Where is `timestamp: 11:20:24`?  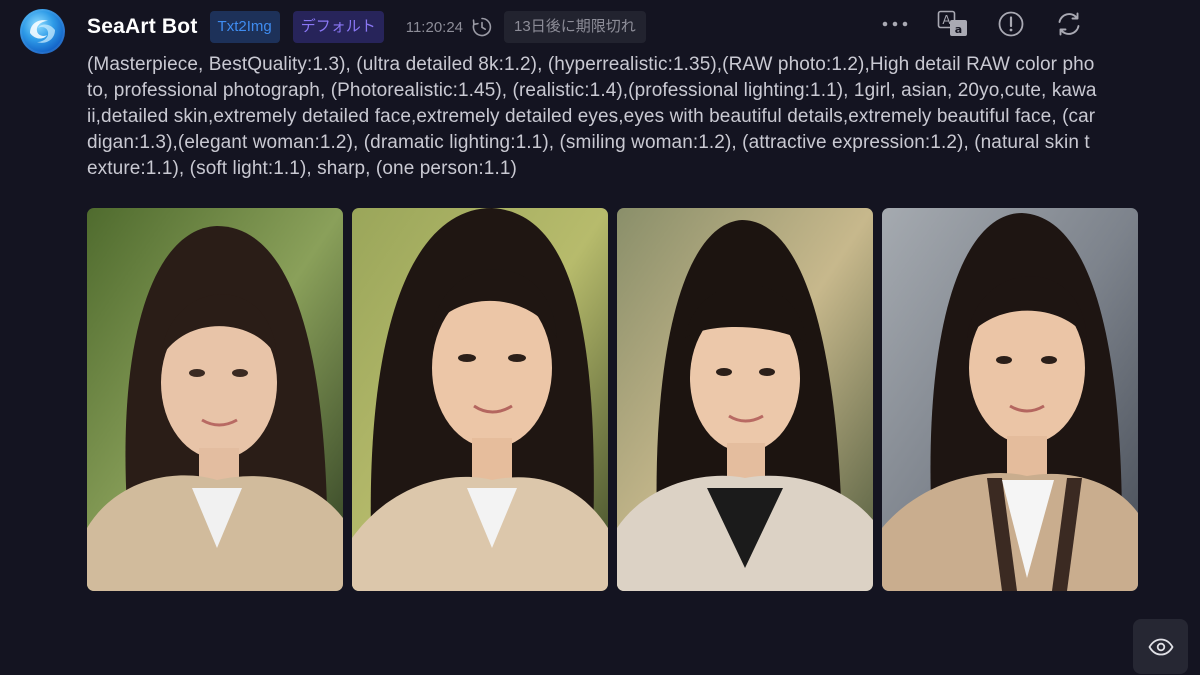
timestamp: 11:20:24 is located at coordinates (434, 27).